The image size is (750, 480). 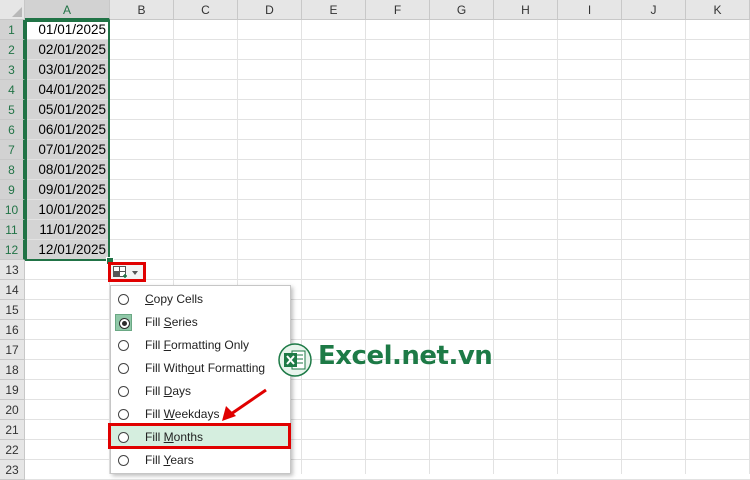 I want to click on row-header-6: 6, so click(x=12, y=130).